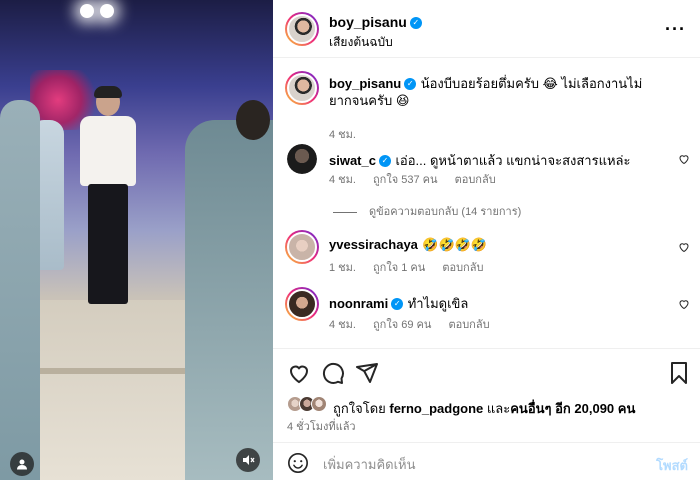  Describe the element at coordinates (361, 42) in the screenshot. I see `audio-label: เสียงต้นฉบับ` at that location.